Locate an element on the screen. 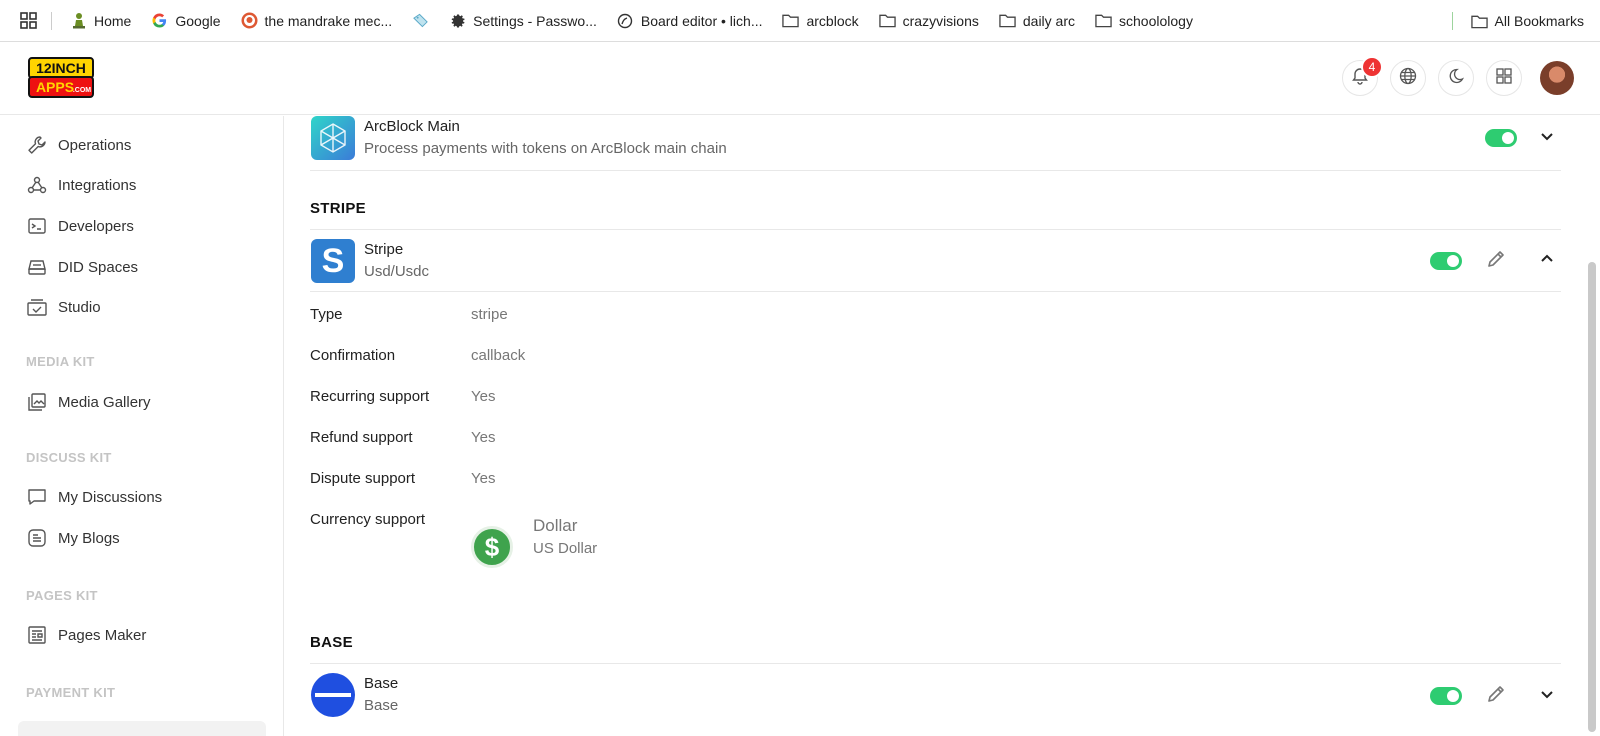 The image size is (1600, 736). currency-subtitle: US Dollar is located at coordinates (565, 548).